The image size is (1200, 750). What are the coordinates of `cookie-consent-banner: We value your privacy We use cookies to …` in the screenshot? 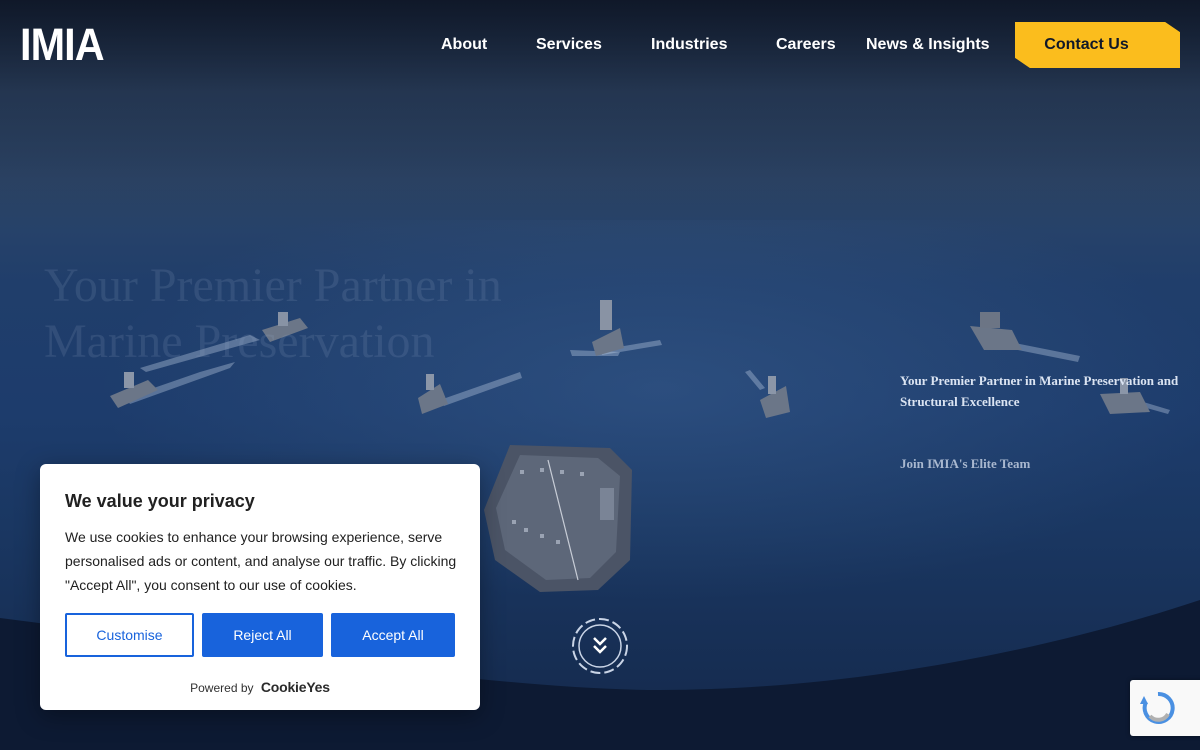 It's located at (260, 587).